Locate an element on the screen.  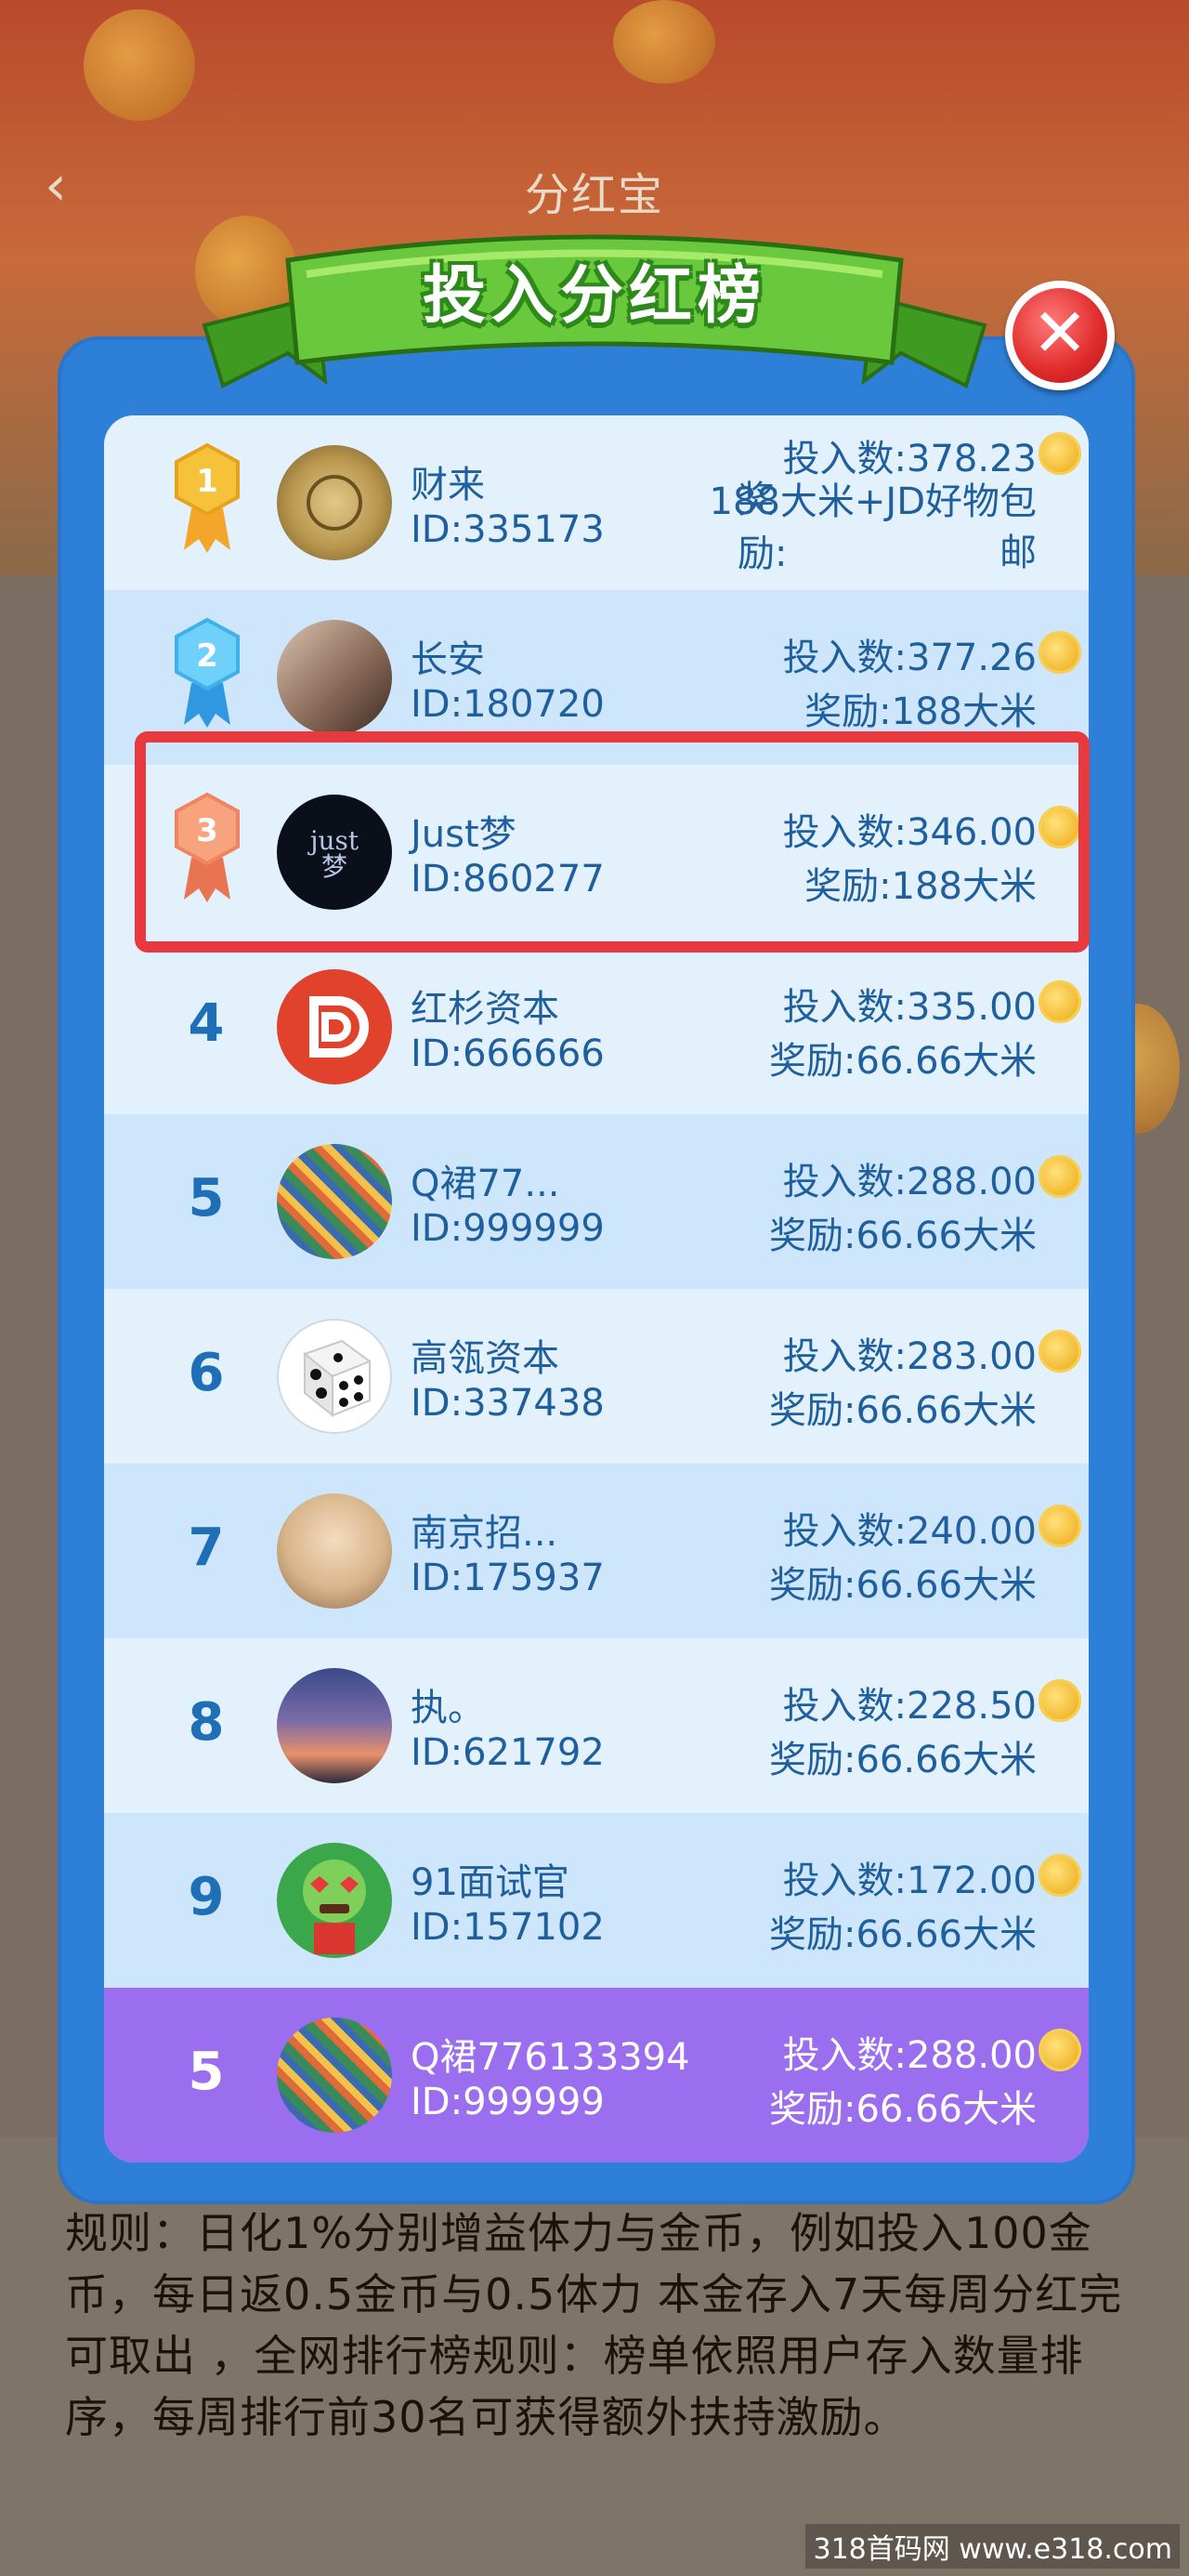
zombie-icon is located at coordinates (335, 1907).